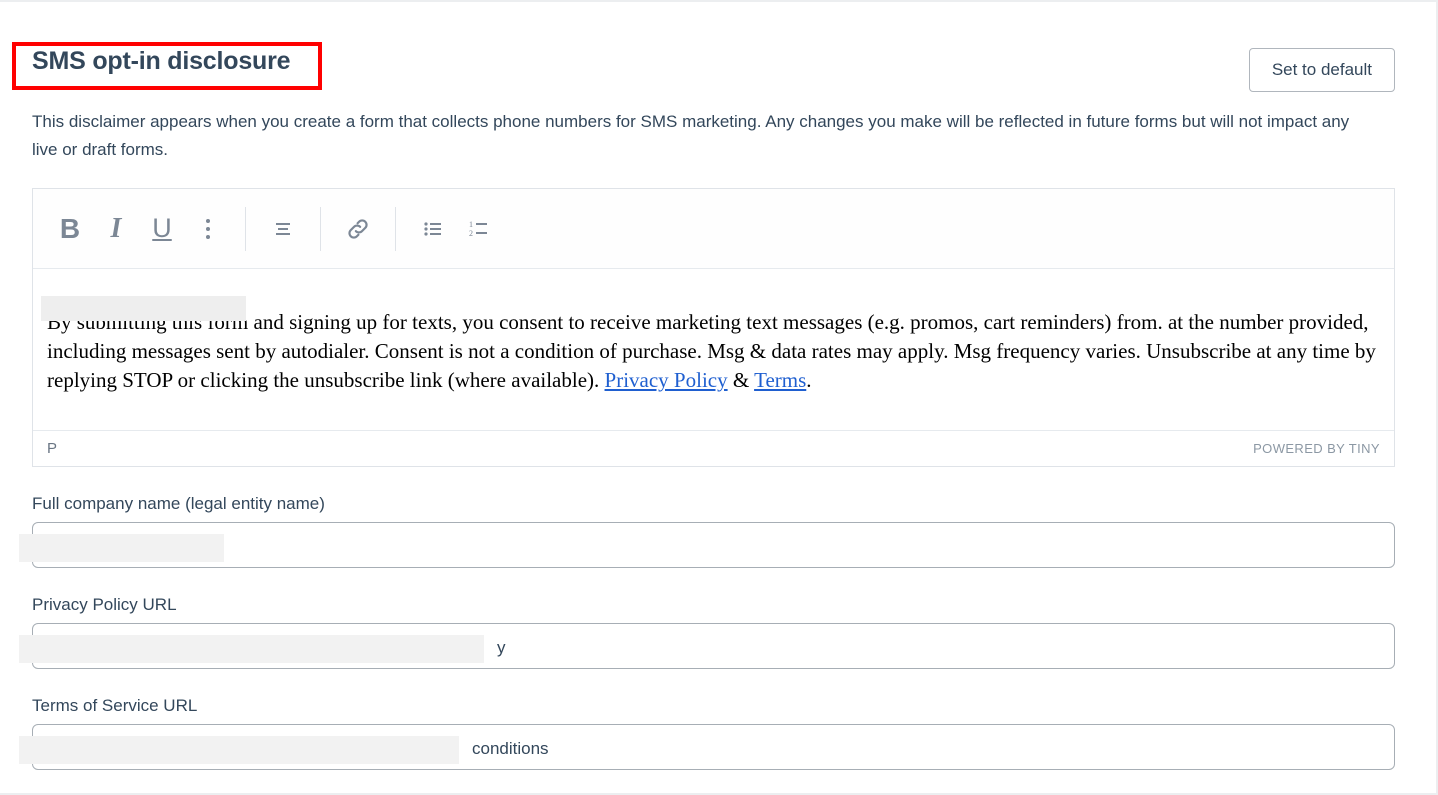 The height and width of the screenshot is (795, 1438). Describe the element at coordinates (780, 380) in the screenshot. I see `terms-link: Terms` at that location.